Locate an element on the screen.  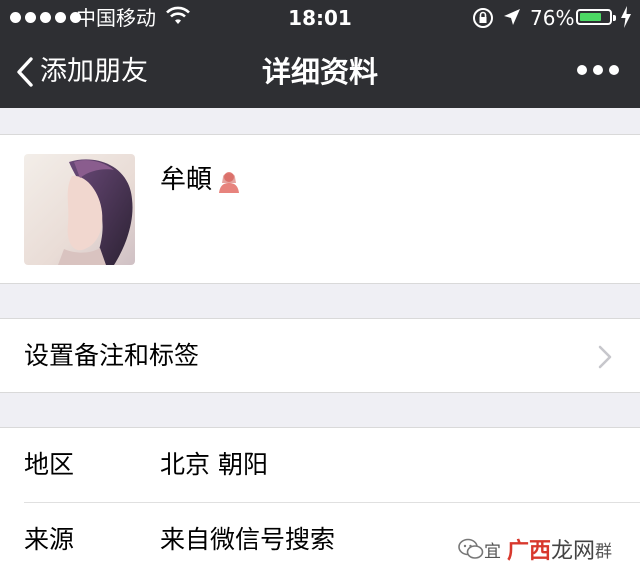
watermark: 宜 广西龙网 群 is located at coordinates (535, 549).